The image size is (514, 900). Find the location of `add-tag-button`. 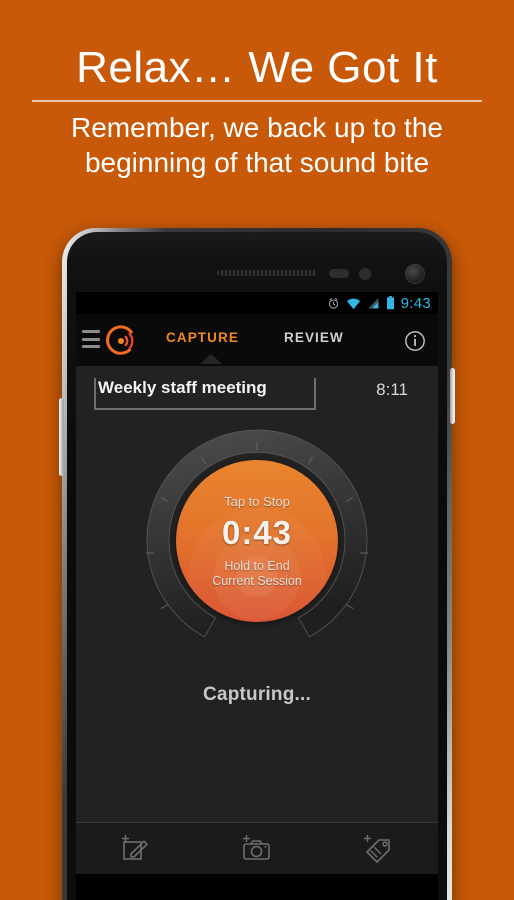

add-tag-button is located at coordinates (378, 849).